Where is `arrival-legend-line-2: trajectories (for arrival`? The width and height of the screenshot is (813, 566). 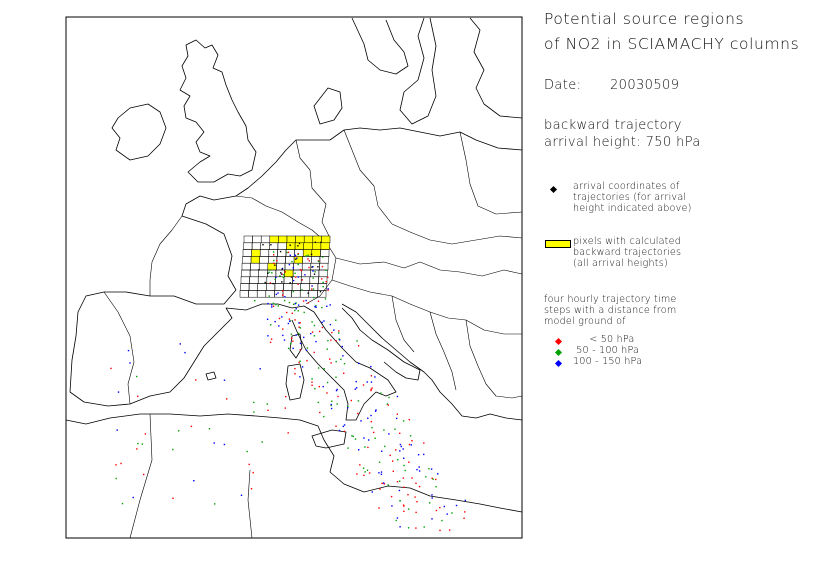
arrival-legend-line-2: trajectories (for arrival is located at coordinates (630, 197).